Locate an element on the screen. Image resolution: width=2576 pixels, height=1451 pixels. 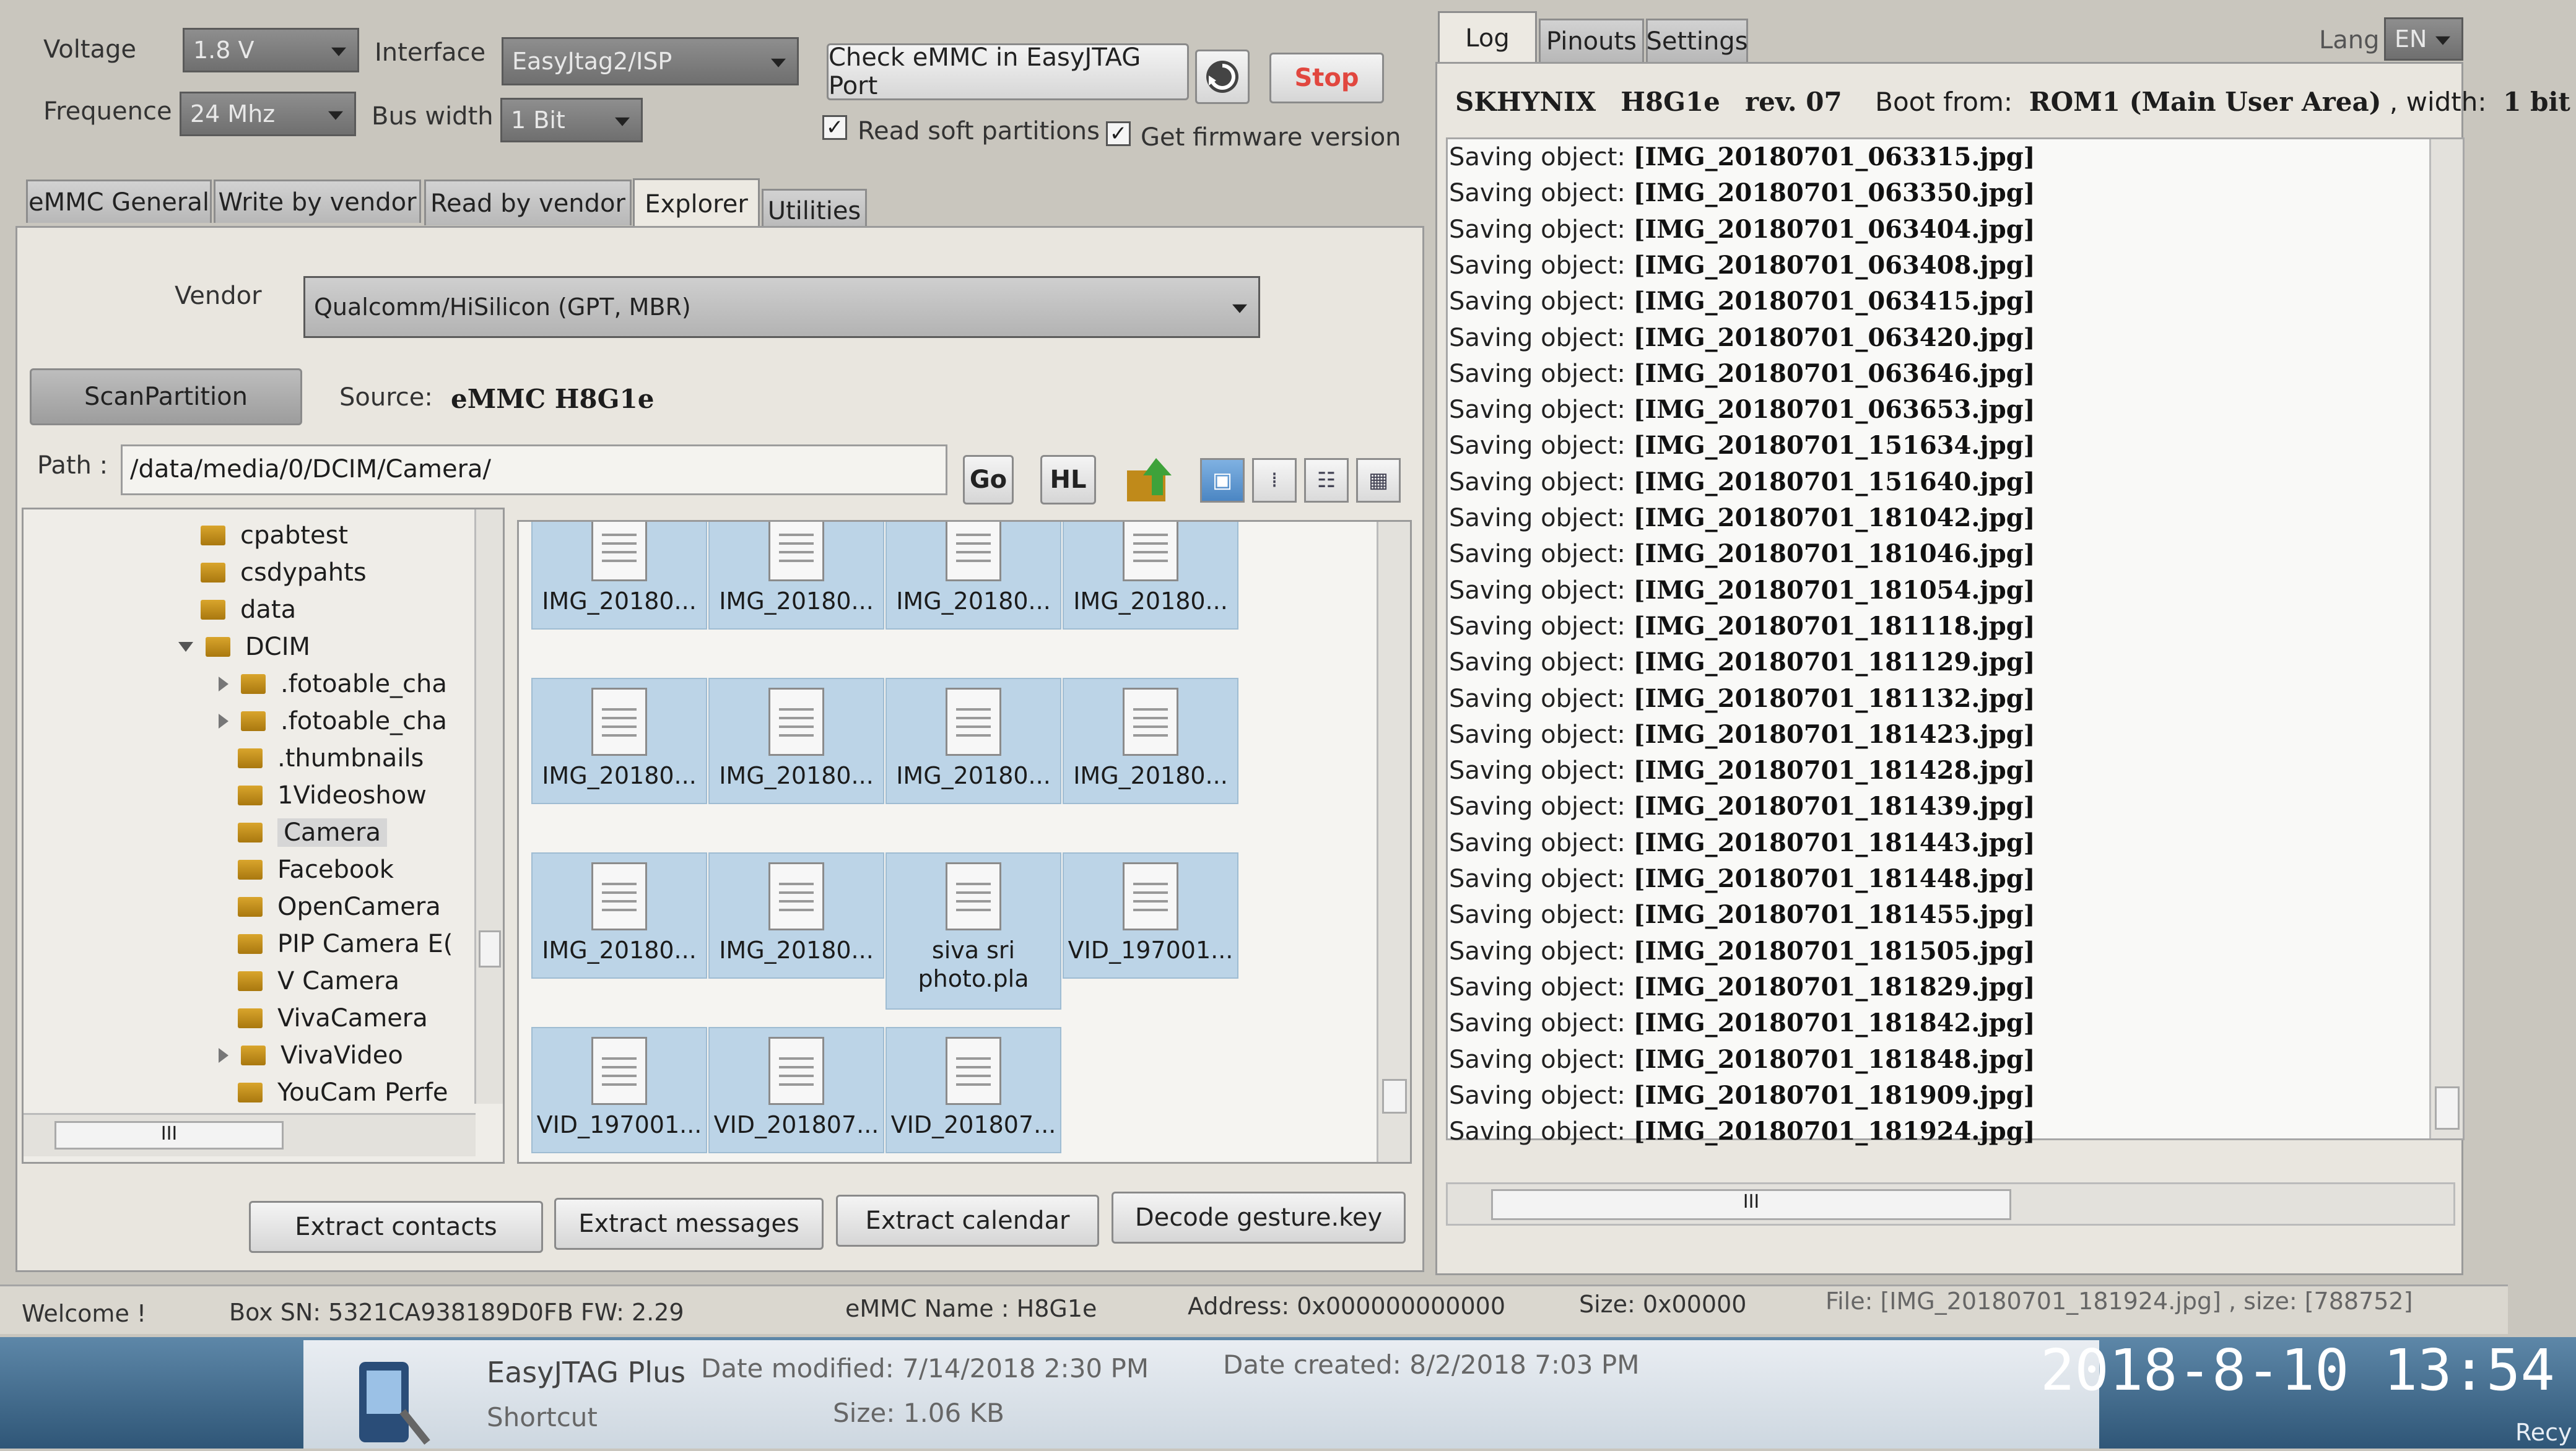
source-label: Source: is located at coordinates (386, 397).